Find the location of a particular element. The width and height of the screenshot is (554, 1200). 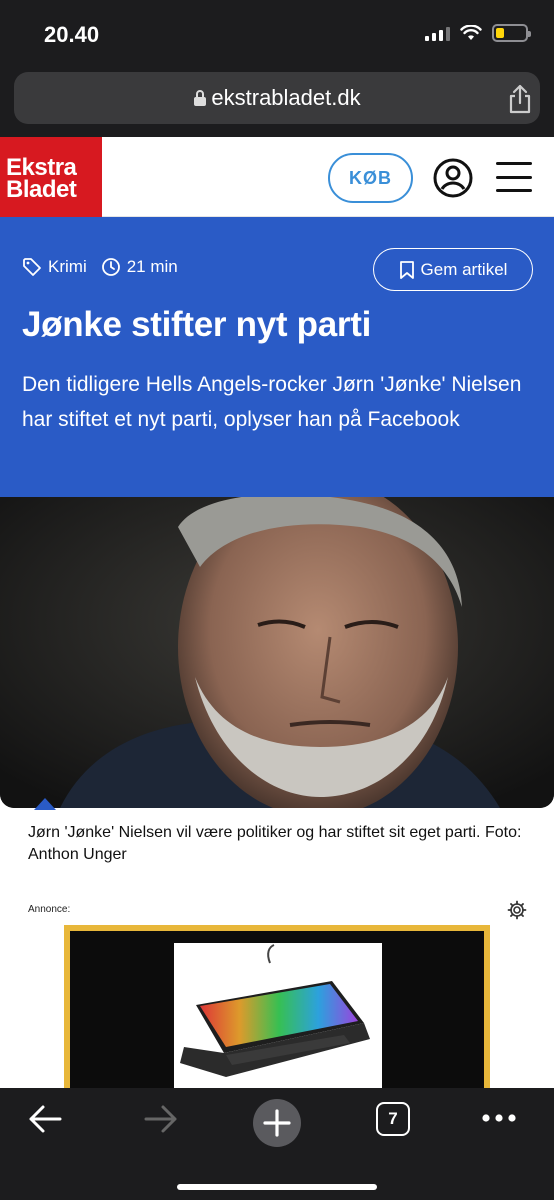

article-age: 21 min is located at coordinates (139, 267).